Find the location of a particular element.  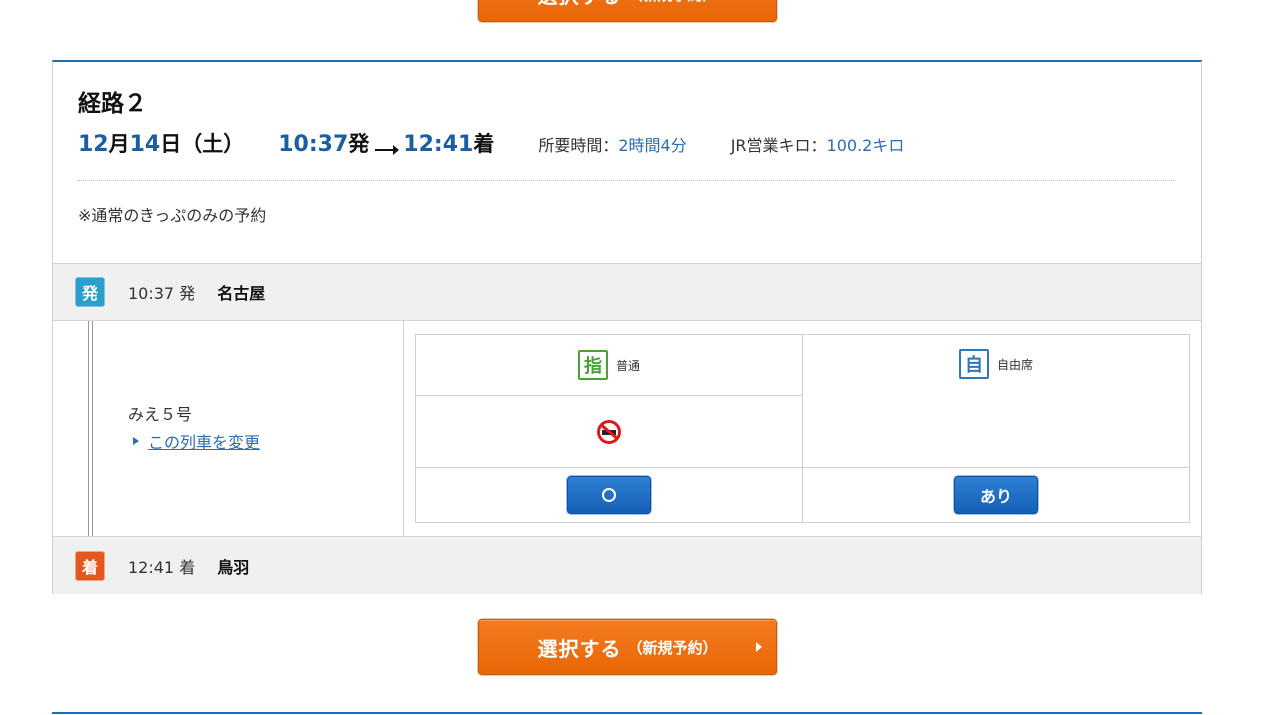

reserved-availability-button is located at coordinates (609, 495).